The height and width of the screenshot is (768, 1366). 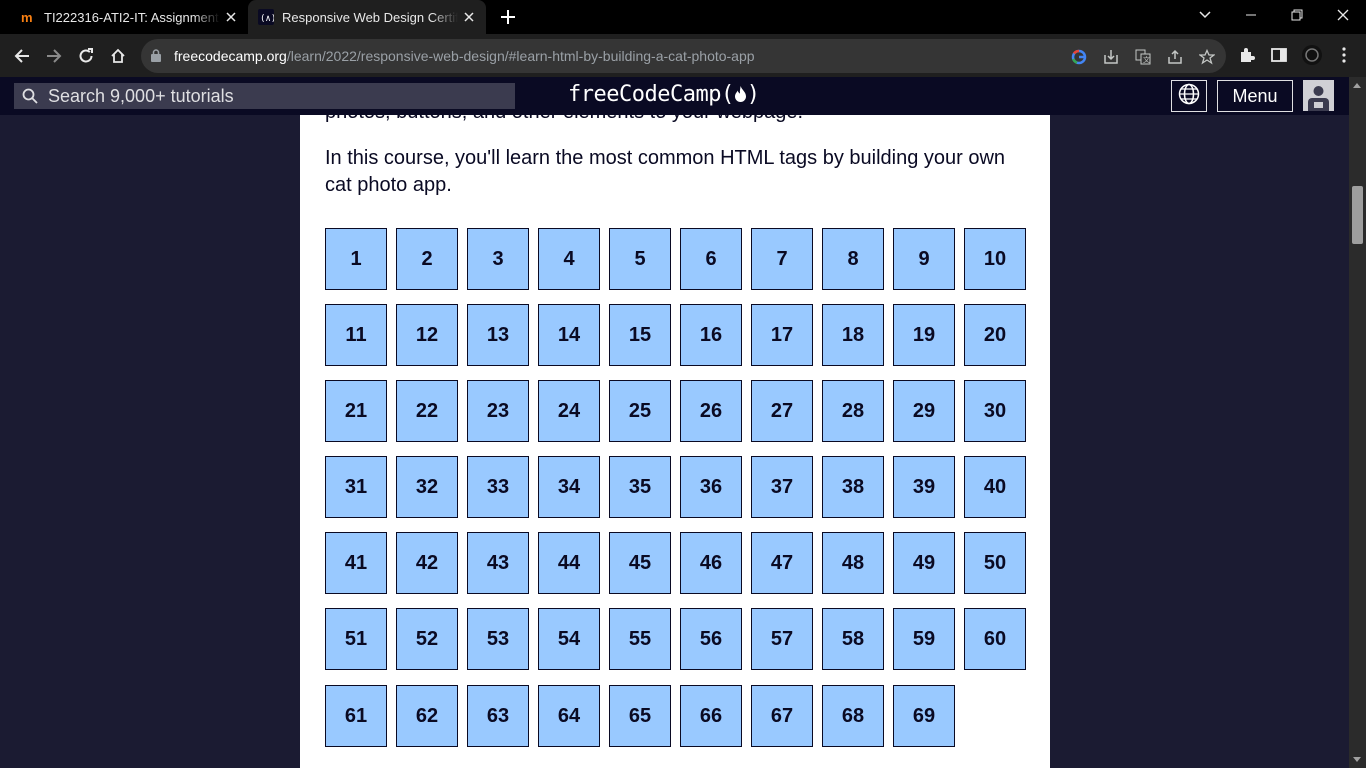 What do you see at coordinates (86, 56) in the screenshot?
I see `reload-icon` at bounding box center [86, 56].